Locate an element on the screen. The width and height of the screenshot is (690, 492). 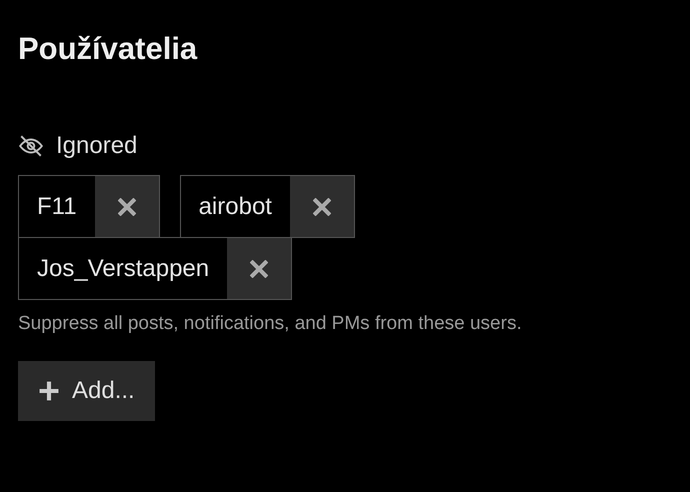
user-name: Jos_Verstappen is located at coordinates (123, 269).